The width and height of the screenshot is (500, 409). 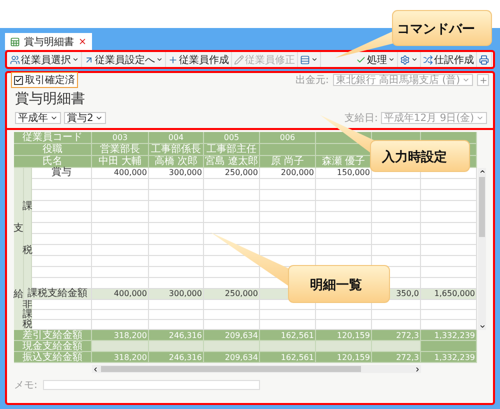 I want to click on period-dropdown: 平成年, so click(x=38, y=118).